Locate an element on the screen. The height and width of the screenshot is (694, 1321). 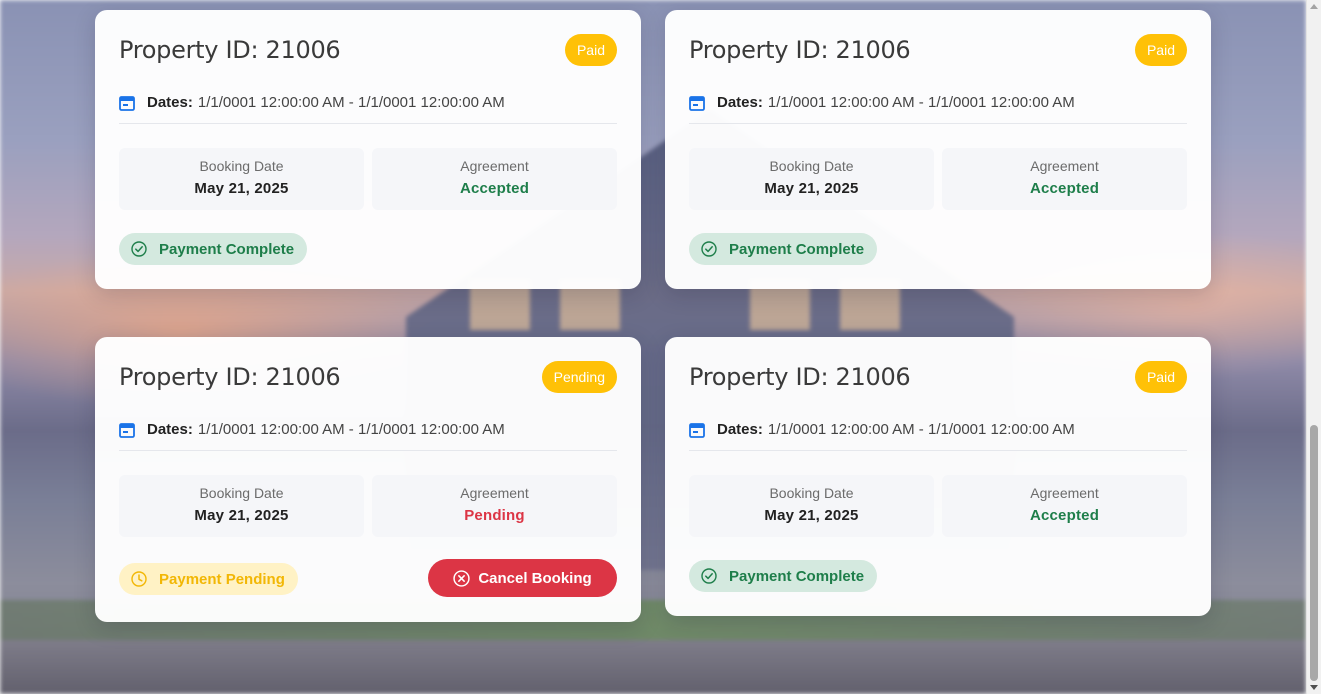
scroll-down-arrow is located at coordinates (1314, 687).